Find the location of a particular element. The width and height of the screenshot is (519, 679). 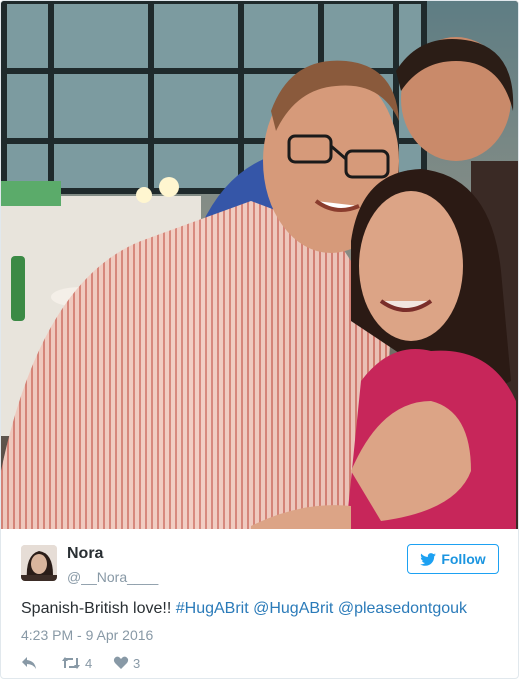

retweet-icon is located at coordinates (71, 663).